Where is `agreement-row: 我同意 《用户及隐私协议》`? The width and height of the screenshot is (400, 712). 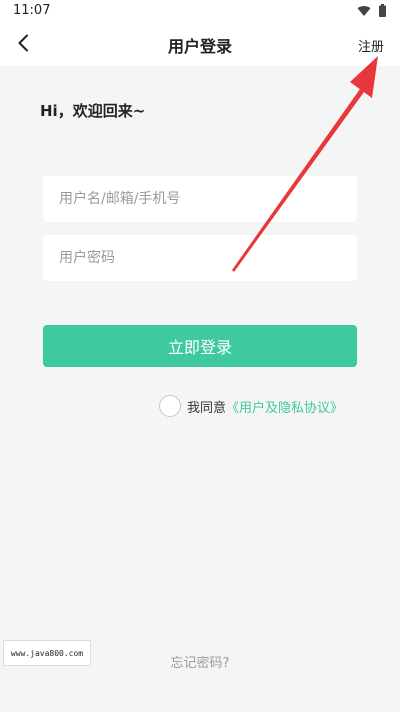
agreement-row: 我同意 《用户及隐私协议》 is located at coordinates (251, 406).